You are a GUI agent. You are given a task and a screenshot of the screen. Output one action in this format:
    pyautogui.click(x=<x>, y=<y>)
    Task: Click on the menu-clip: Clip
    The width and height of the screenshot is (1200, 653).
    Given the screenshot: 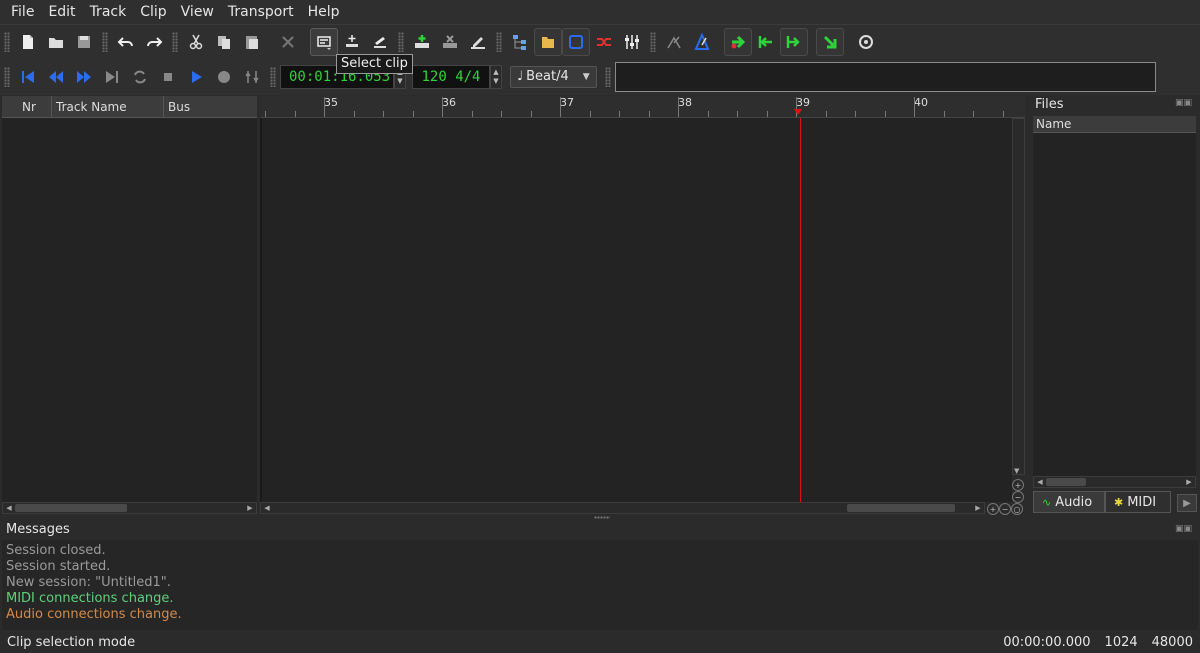 What is the action you would take?
    pyautogui.click(x=153, y=12)
    